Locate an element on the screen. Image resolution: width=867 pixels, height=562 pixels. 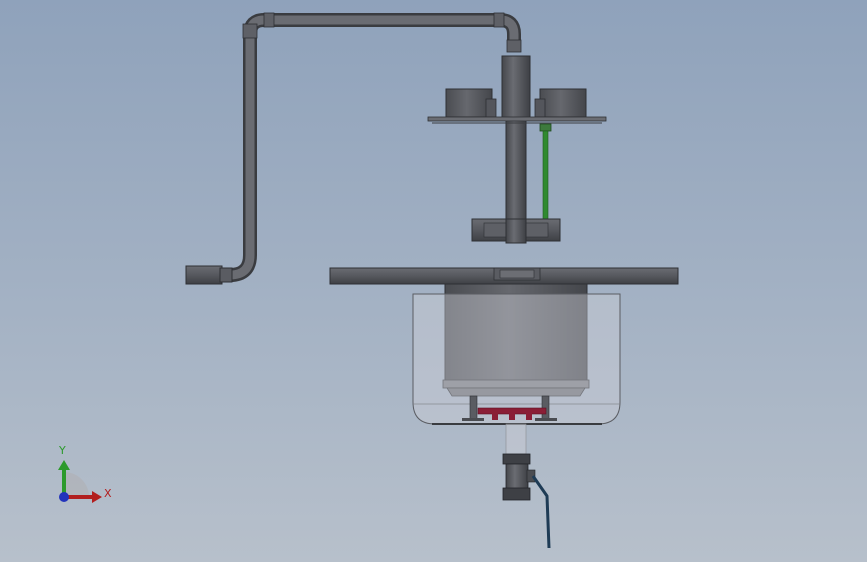
cross-fitting is located at coordinates (516, 231).